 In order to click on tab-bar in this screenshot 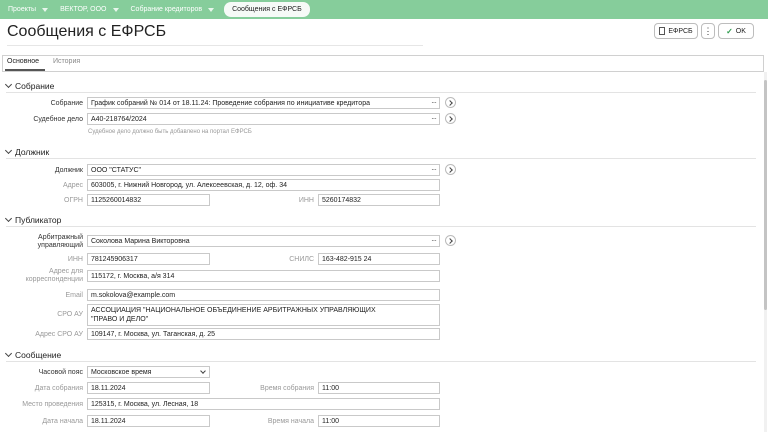, I will do `click(383, 63)`.